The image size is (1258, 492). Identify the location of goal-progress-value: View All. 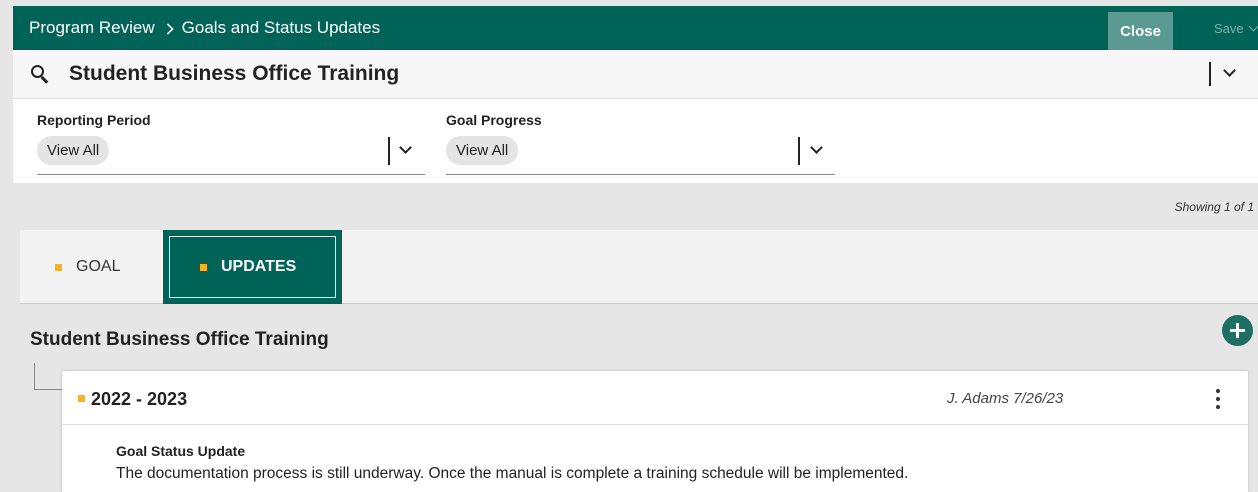
(482, 150).